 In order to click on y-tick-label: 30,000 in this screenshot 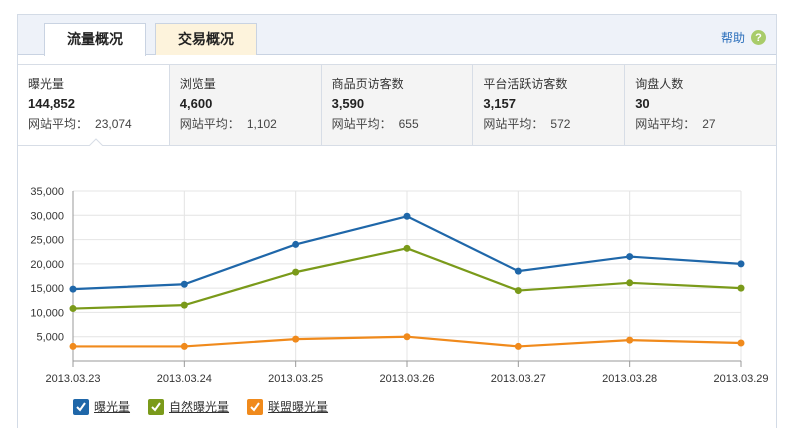, I will do `click(47, 216)`.